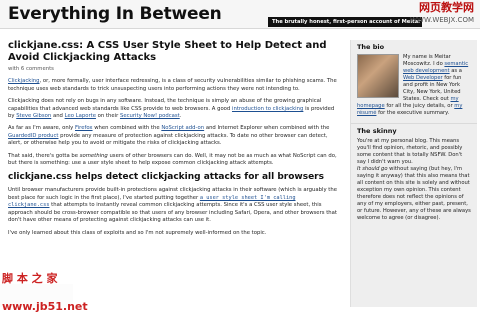 Image resolution: width=480 pixels, height=313 pixels. What do you see at coordinates (371, 47) in the screenshot?
I see `bio-heading: The bio` at bounding box center [371, 47].